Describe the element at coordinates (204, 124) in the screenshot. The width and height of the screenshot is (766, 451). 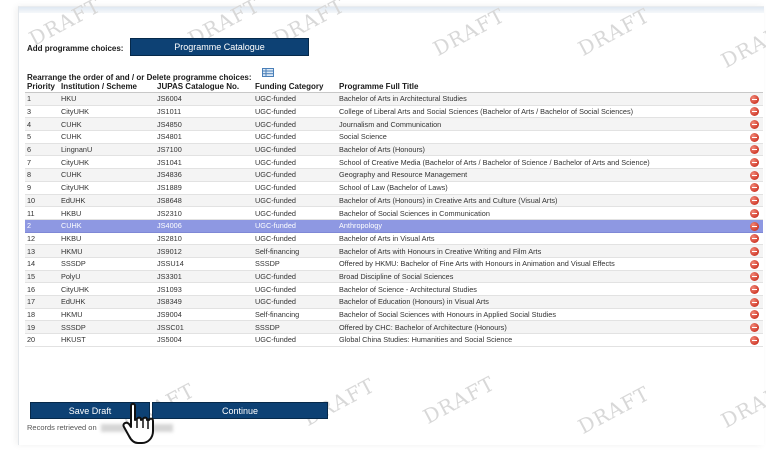
I see `cell-catalogue-no: JS4850` at that location.